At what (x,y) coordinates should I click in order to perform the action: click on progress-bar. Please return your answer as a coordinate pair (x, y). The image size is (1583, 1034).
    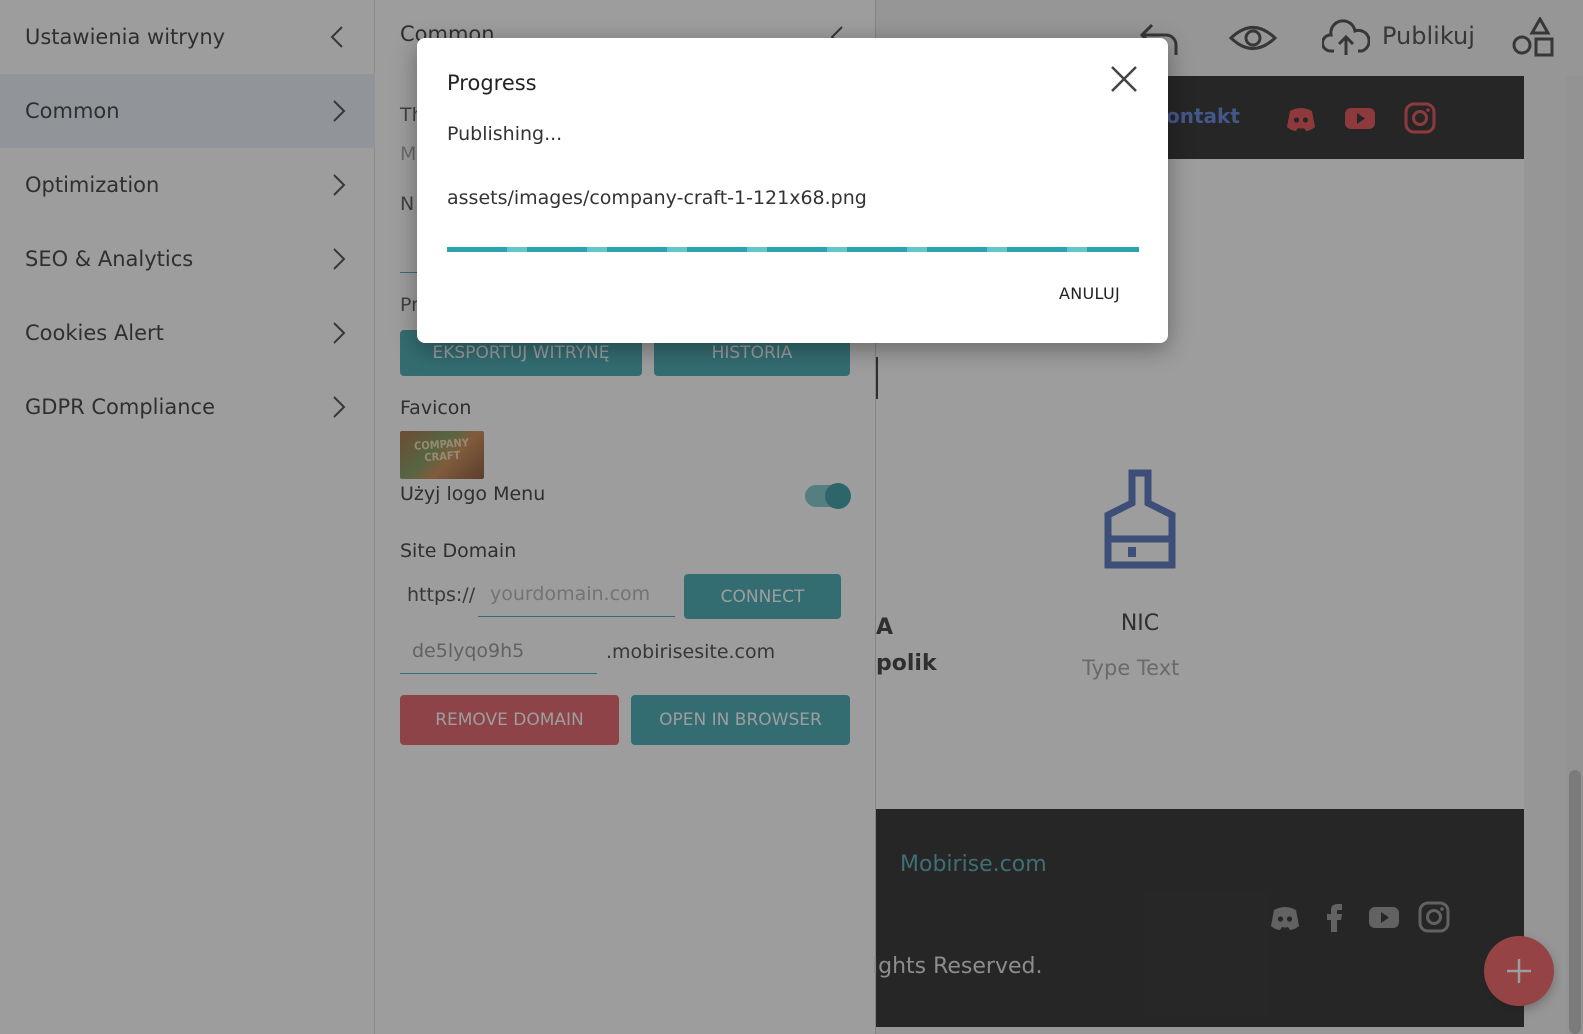
    Looking at the image, I should click on (793, 249).